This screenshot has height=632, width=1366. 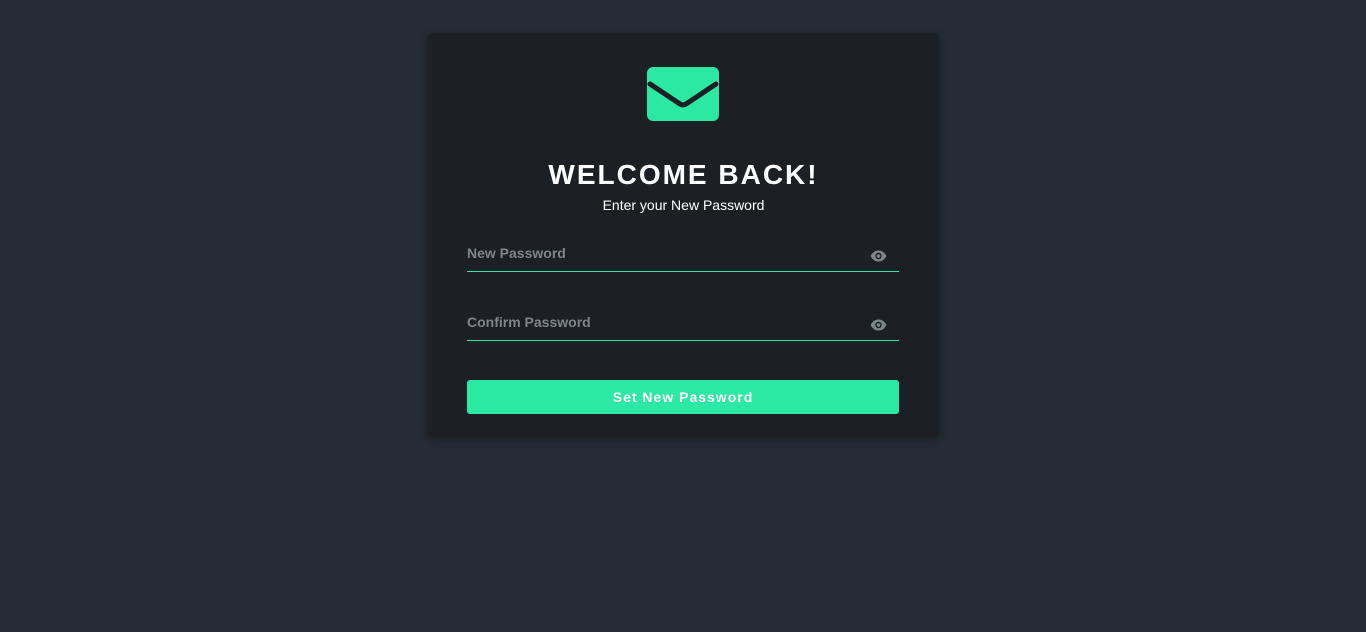 I want to click on page-title: WELCOME BACK!, so click(x=683, y=174).